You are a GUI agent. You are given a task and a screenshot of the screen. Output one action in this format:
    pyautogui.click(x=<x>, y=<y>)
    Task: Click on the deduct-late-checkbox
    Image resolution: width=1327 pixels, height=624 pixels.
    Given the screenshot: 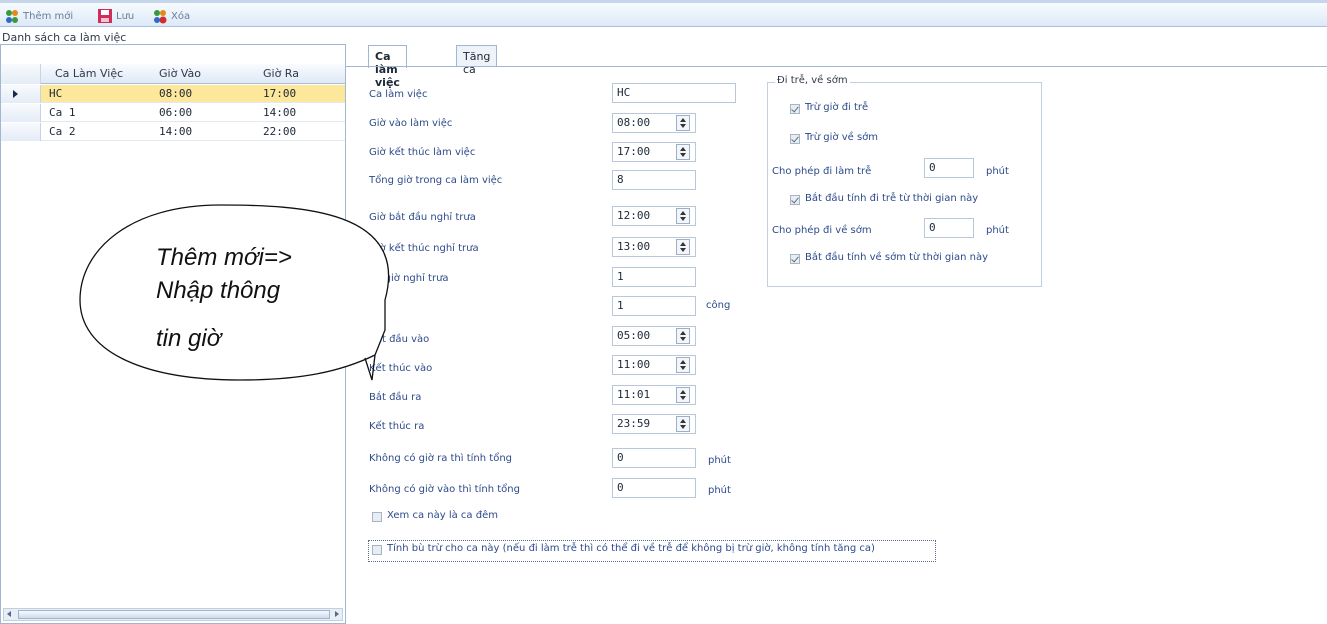 What is the action you would take?
    pyautogui.click(x=795, y=109)
    